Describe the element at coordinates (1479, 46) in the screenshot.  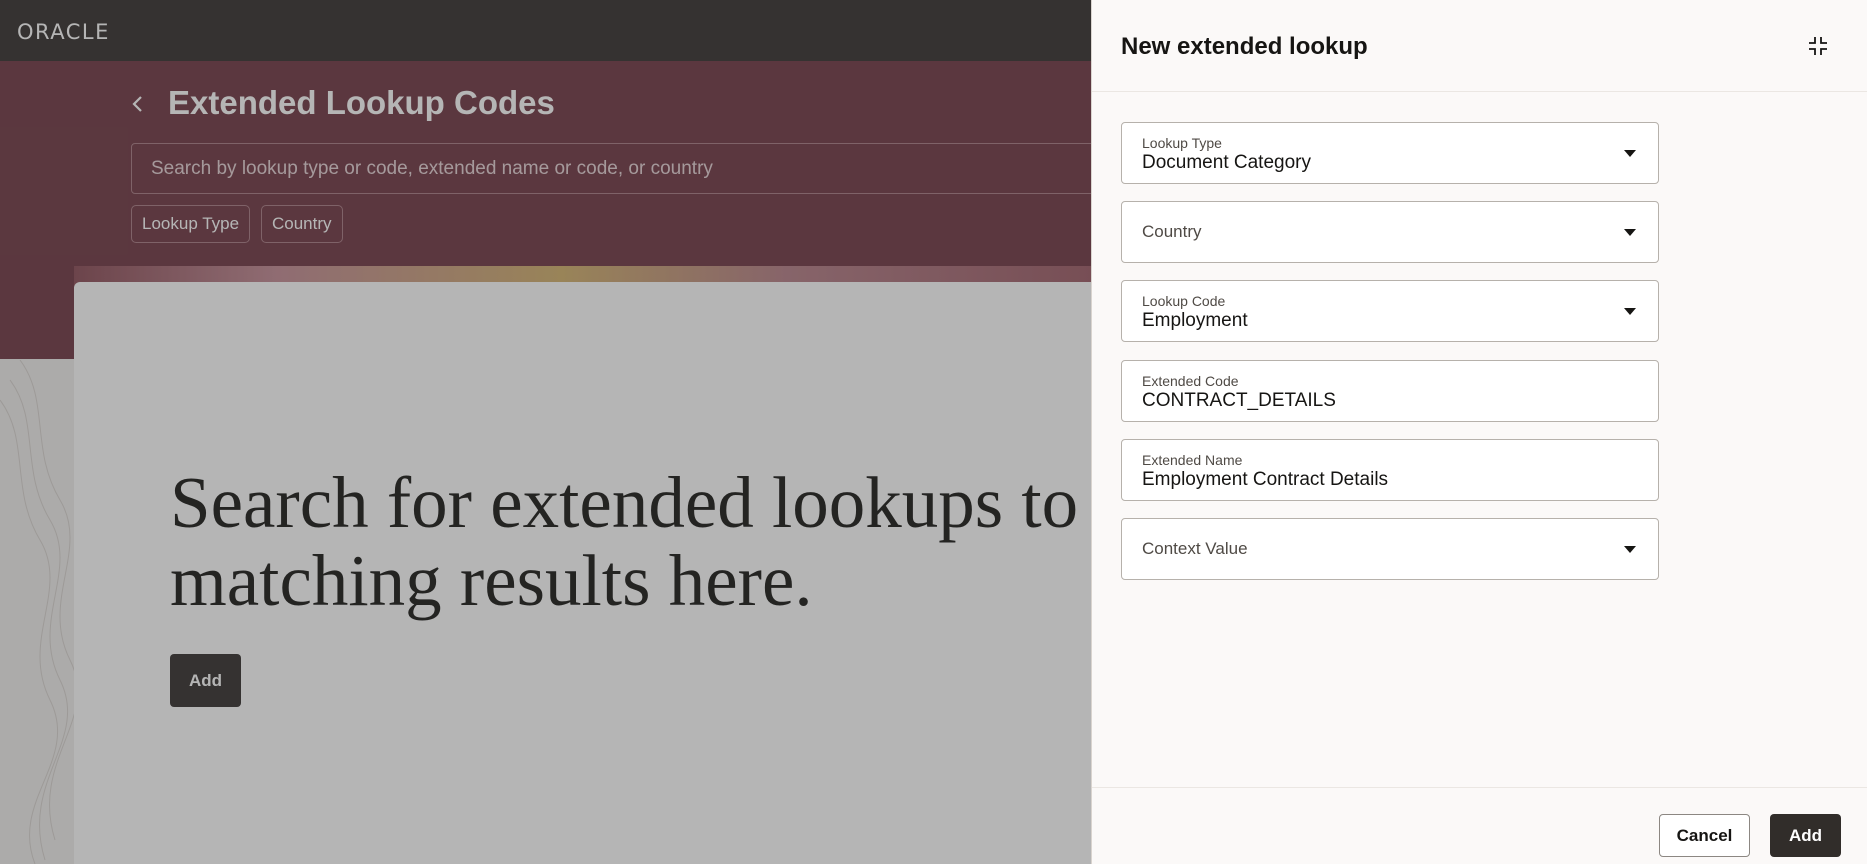
I see `drawer-header: New extended lookup` at that location.